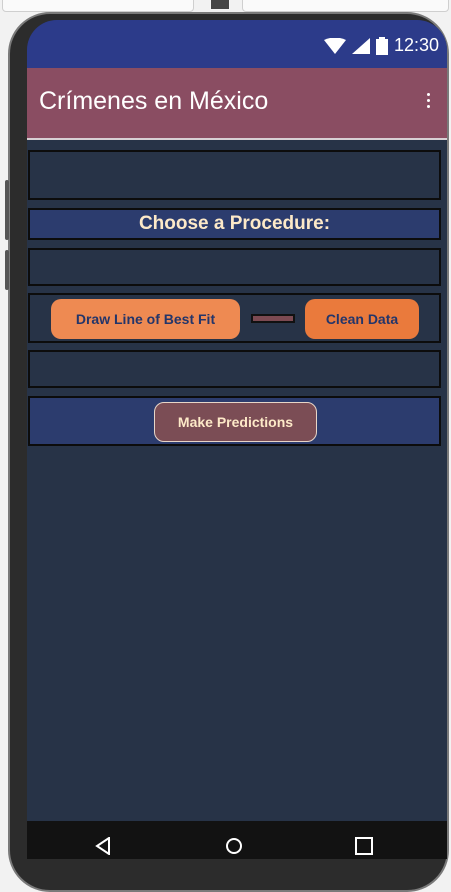  Describe the element at coordinates (98, 6) in the screenshot. I see `editor-left-box` at that location.